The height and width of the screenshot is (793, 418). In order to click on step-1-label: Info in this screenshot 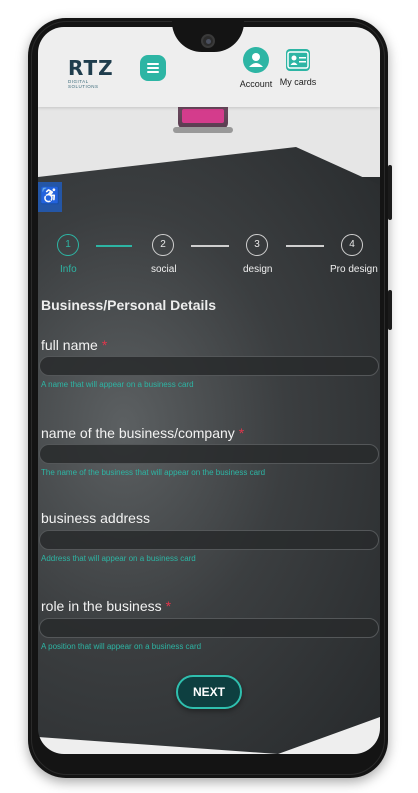, I will do `click(68, 269)`.